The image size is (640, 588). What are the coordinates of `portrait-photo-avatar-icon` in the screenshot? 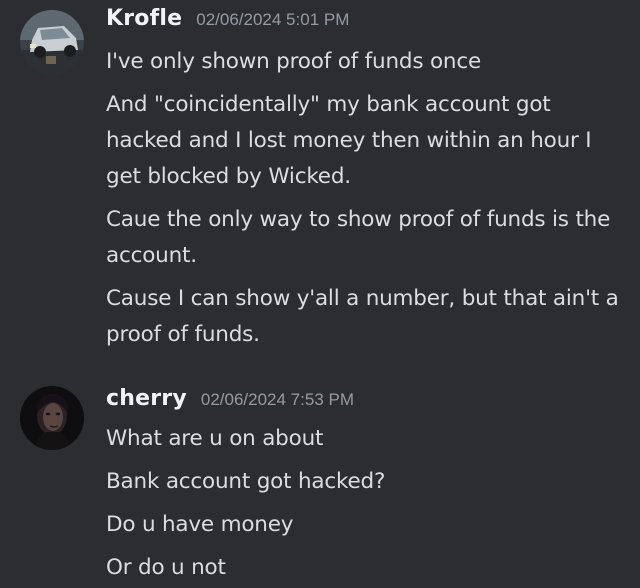 It's located at (52, 418).